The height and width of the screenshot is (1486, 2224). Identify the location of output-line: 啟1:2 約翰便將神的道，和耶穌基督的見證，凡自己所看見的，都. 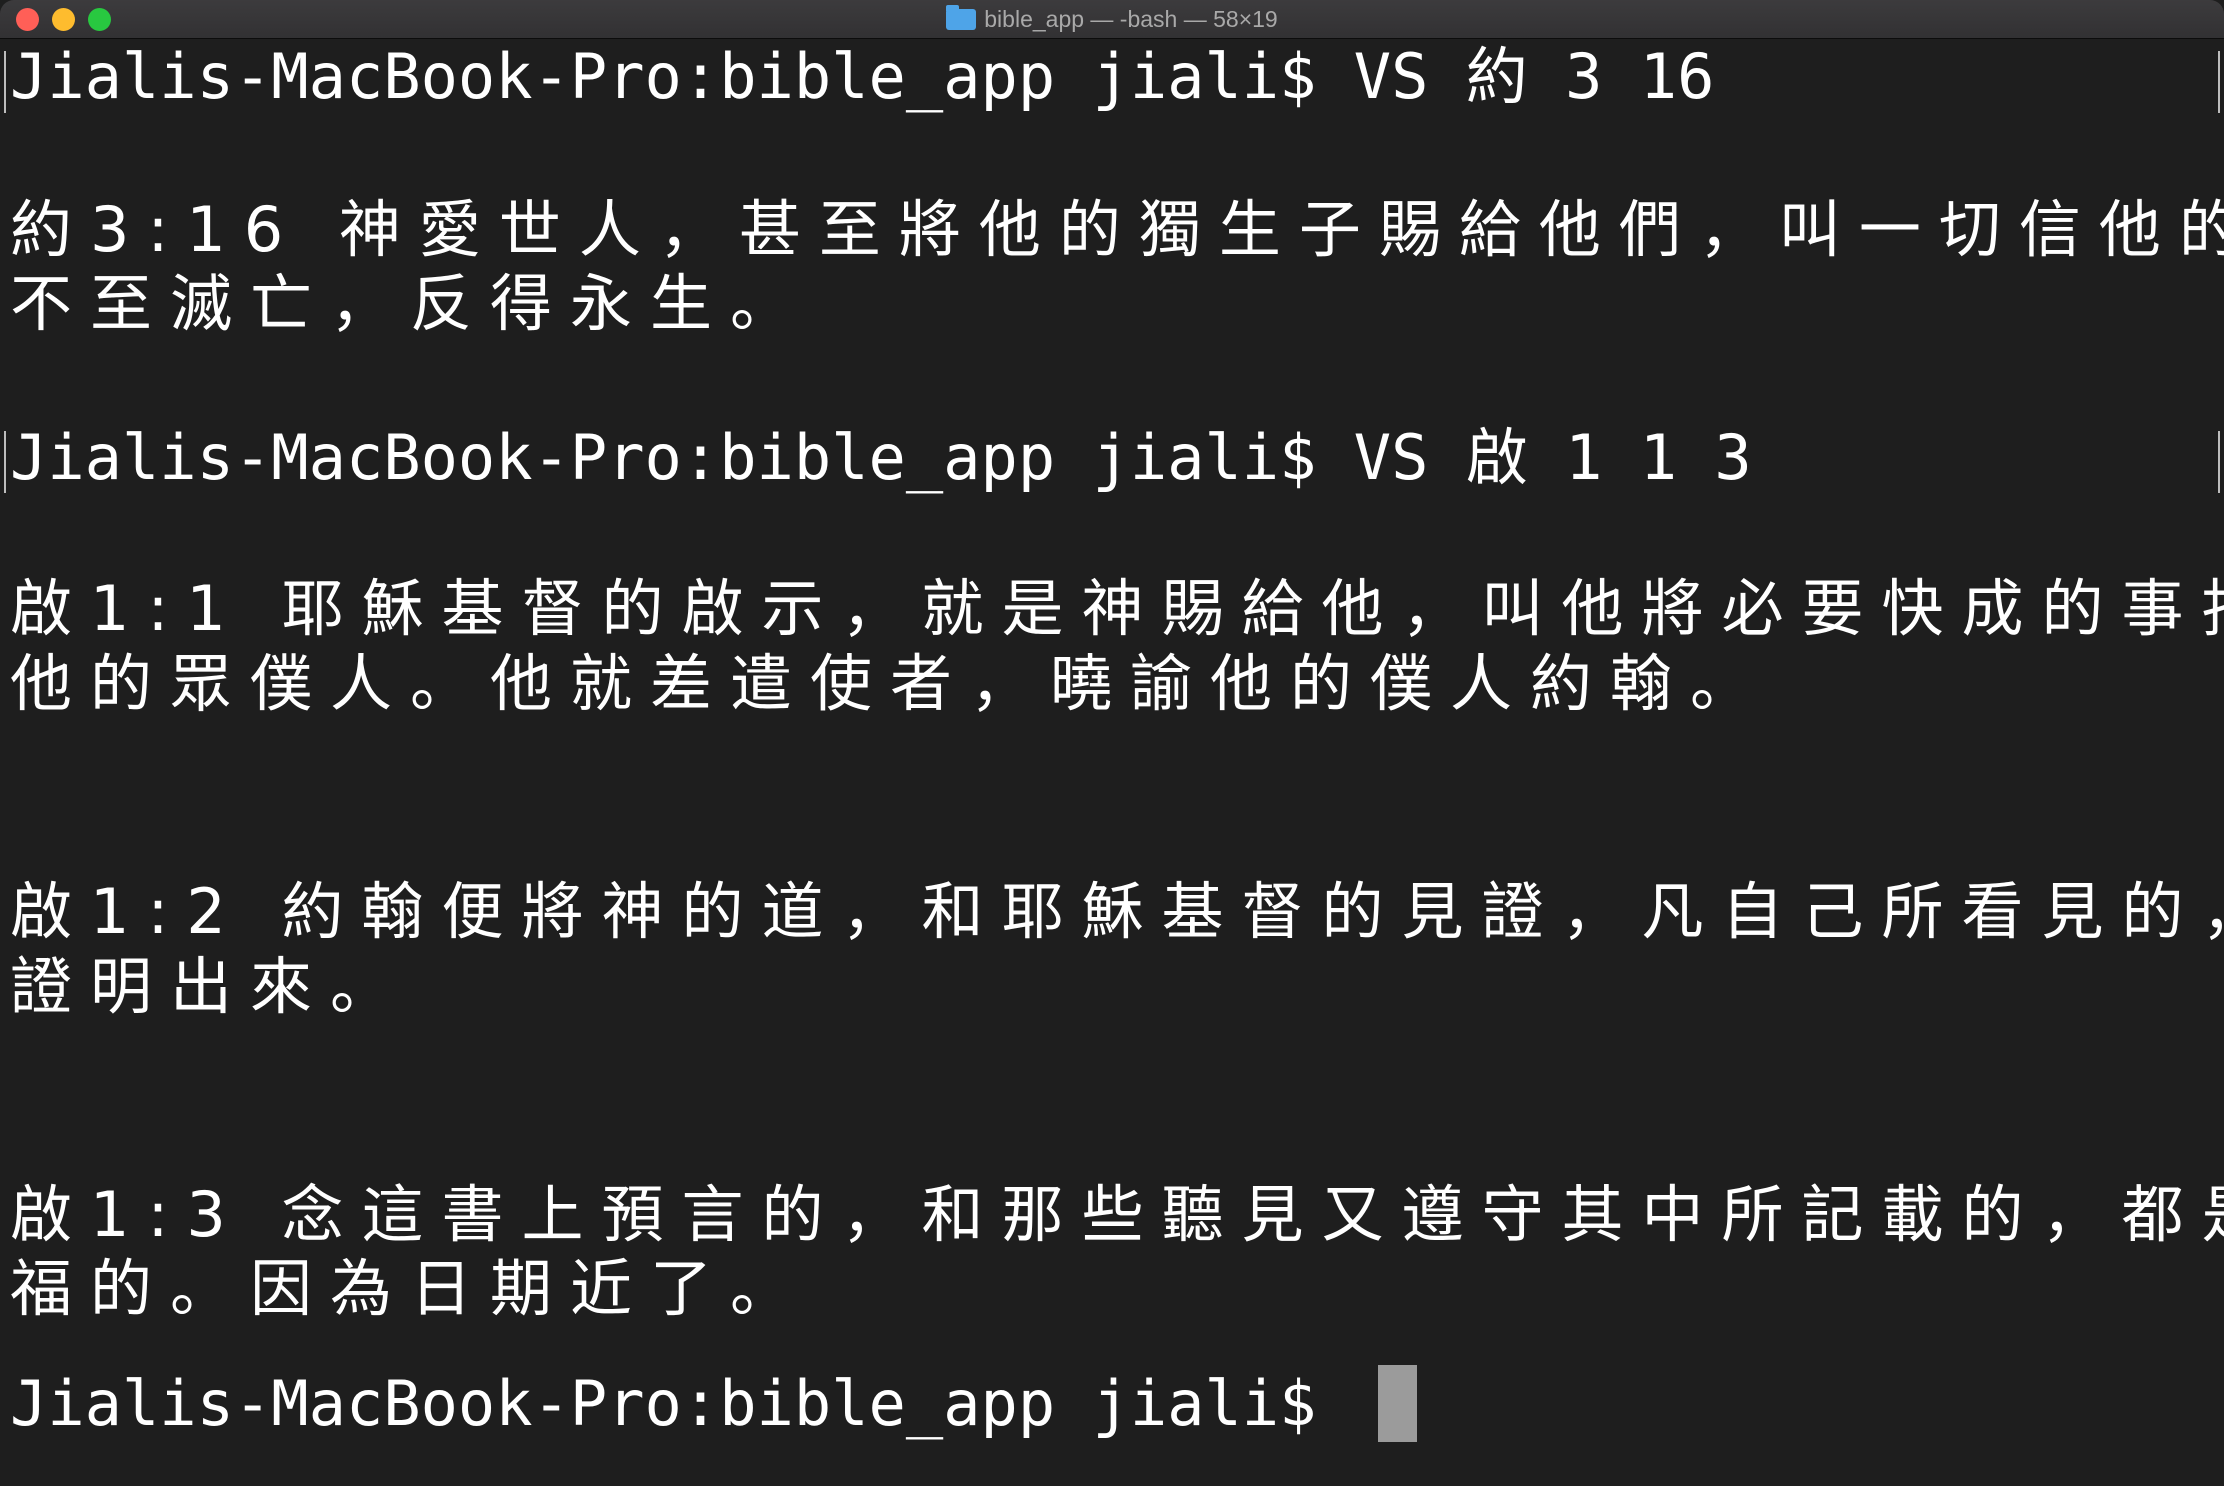
(1117, 911).